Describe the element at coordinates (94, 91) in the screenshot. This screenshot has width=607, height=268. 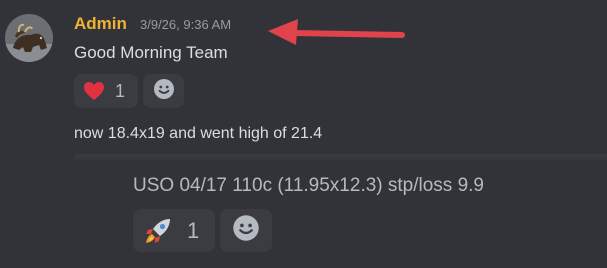
I see `heart-emoji-icon` at that location.